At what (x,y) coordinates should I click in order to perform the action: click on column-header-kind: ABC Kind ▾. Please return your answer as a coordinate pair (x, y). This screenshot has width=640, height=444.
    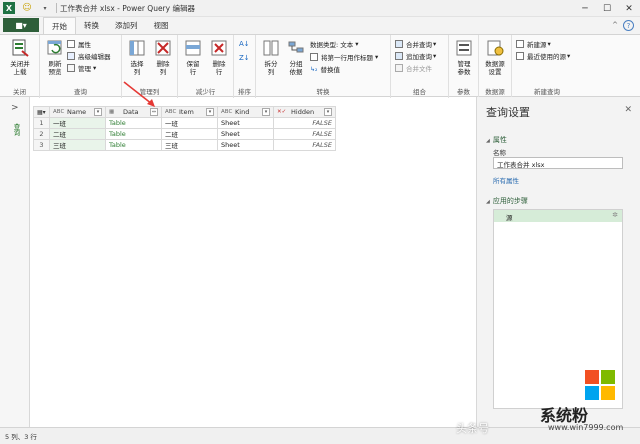
    Looking at the image, I should click on (245, 112).